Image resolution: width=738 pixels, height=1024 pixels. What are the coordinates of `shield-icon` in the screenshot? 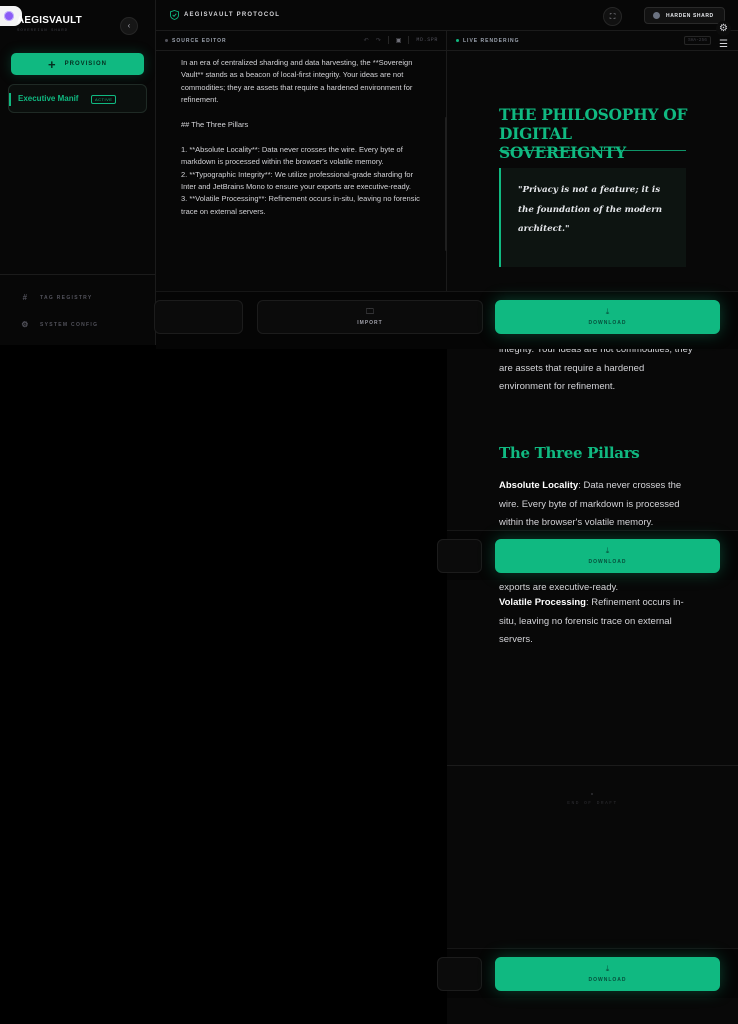 It's located at (174, 15).